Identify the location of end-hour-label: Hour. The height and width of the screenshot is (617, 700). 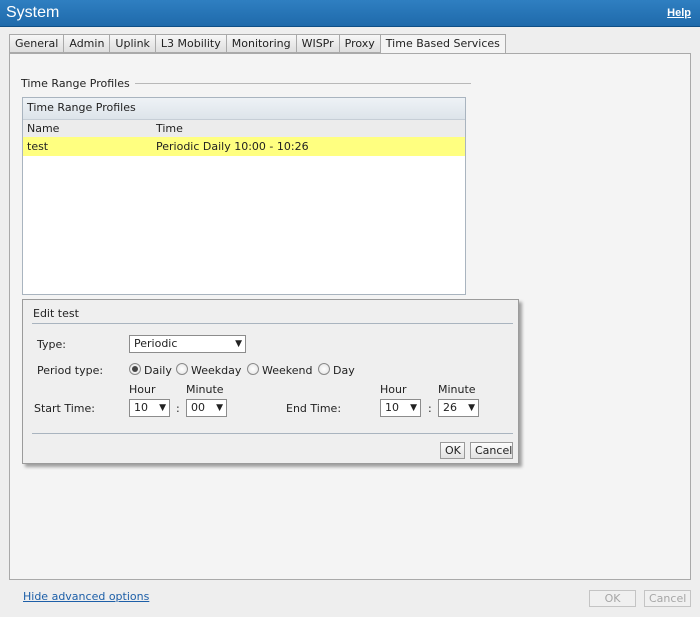
(393, 389).